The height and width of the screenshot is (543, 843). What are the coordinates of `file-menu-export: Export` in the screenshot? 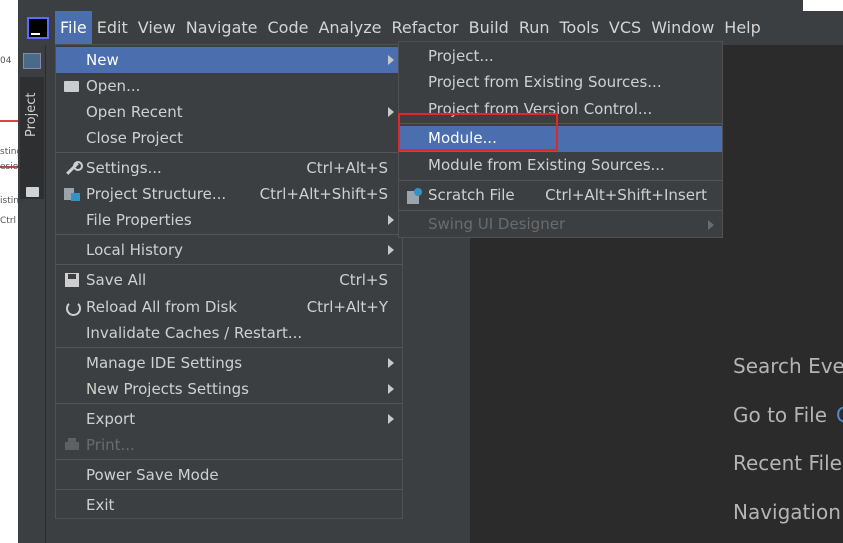 It's located at (229, 419).